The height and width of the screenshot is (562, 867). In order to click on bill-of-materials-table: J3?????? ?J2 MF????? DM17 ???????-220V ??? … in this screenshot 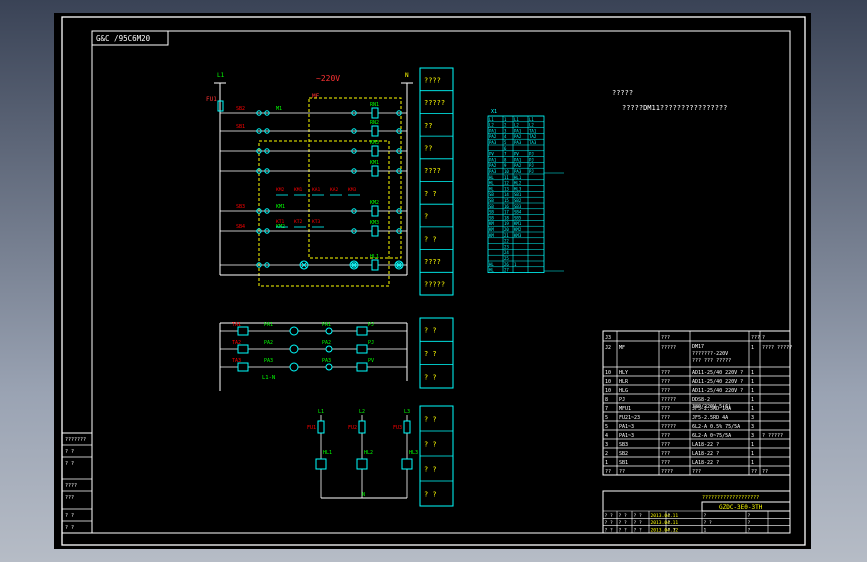, I will do `click(697, 403)`.